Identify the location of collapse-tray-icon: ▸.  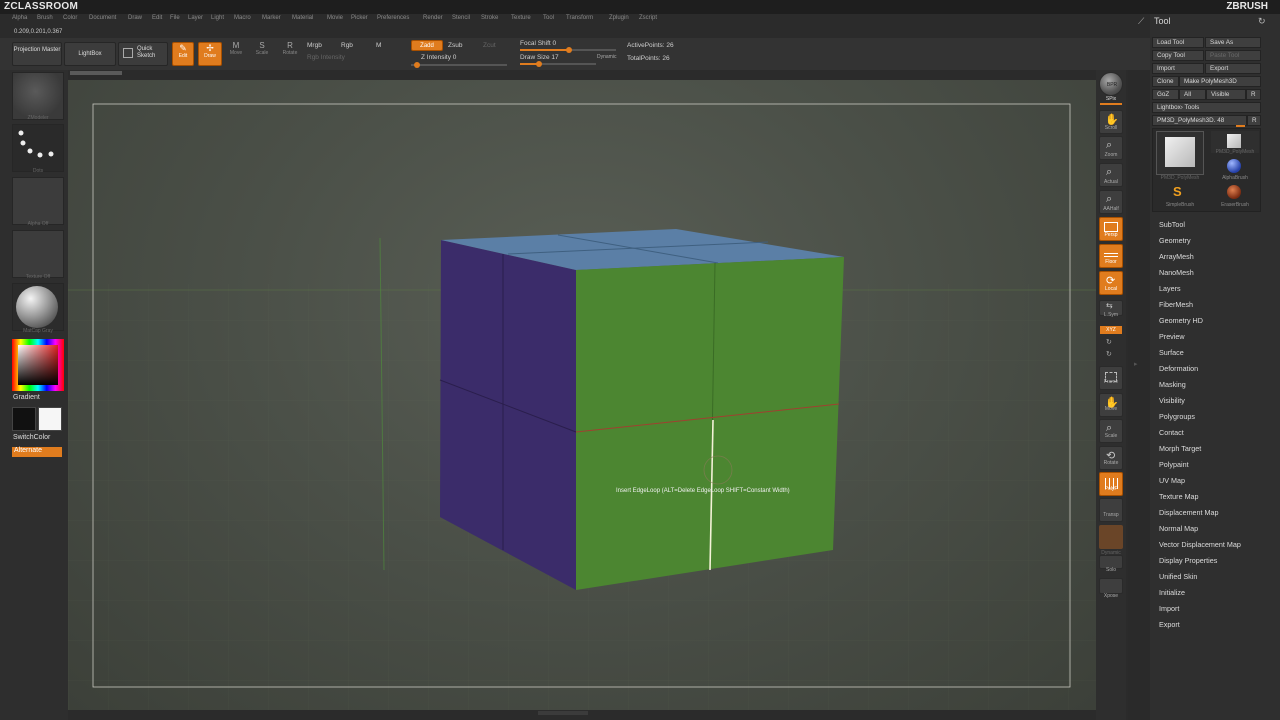
(1136, 364).